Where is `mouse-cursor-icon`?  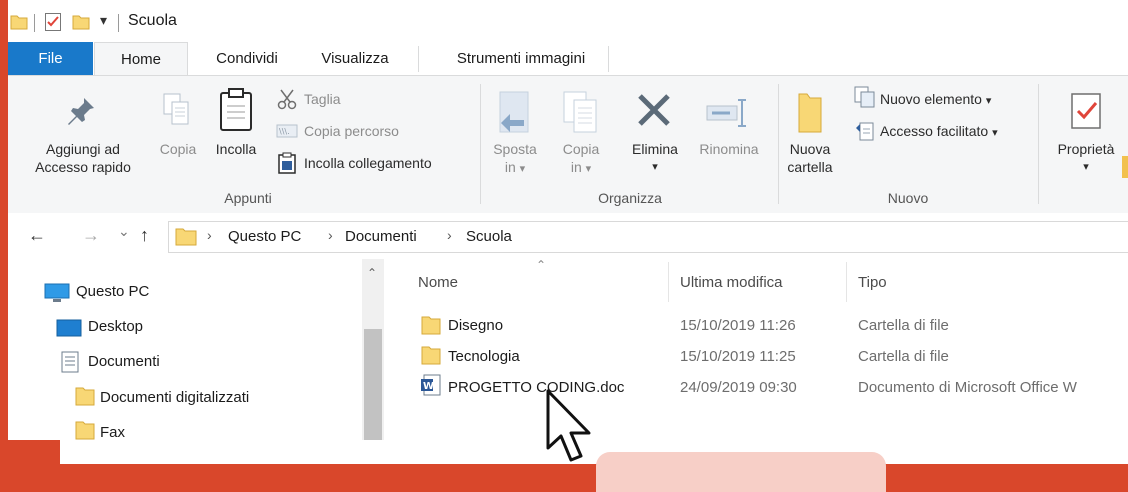 mouse-cursor-icon is located at coordinates (568, 425).